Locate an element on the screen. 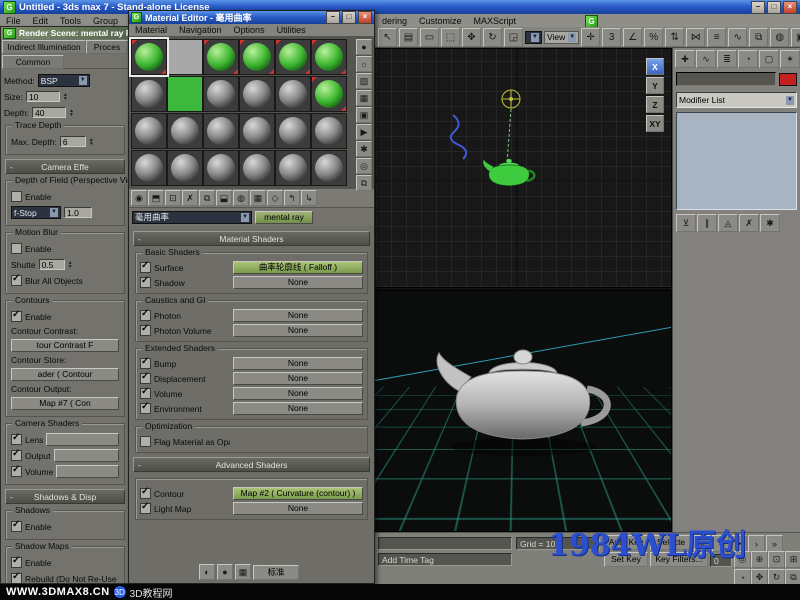  menu-customize: Customize is located at coordinates (440, 21).